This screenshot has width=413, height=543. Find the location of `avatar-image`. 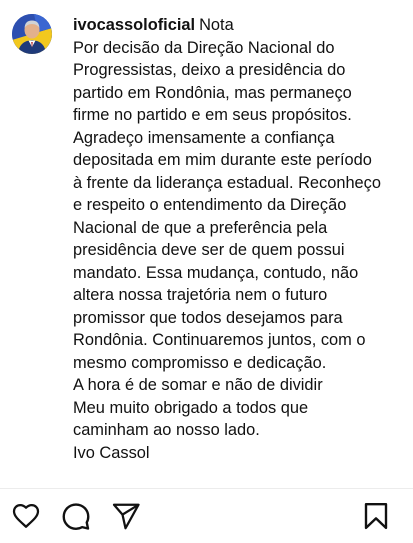

avatar-image is located at coordinates (32, 34).